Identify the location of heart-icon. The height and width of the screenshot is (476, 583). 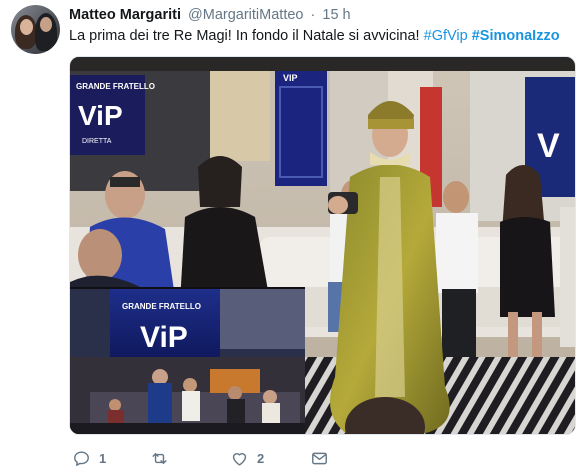
(239, 459).